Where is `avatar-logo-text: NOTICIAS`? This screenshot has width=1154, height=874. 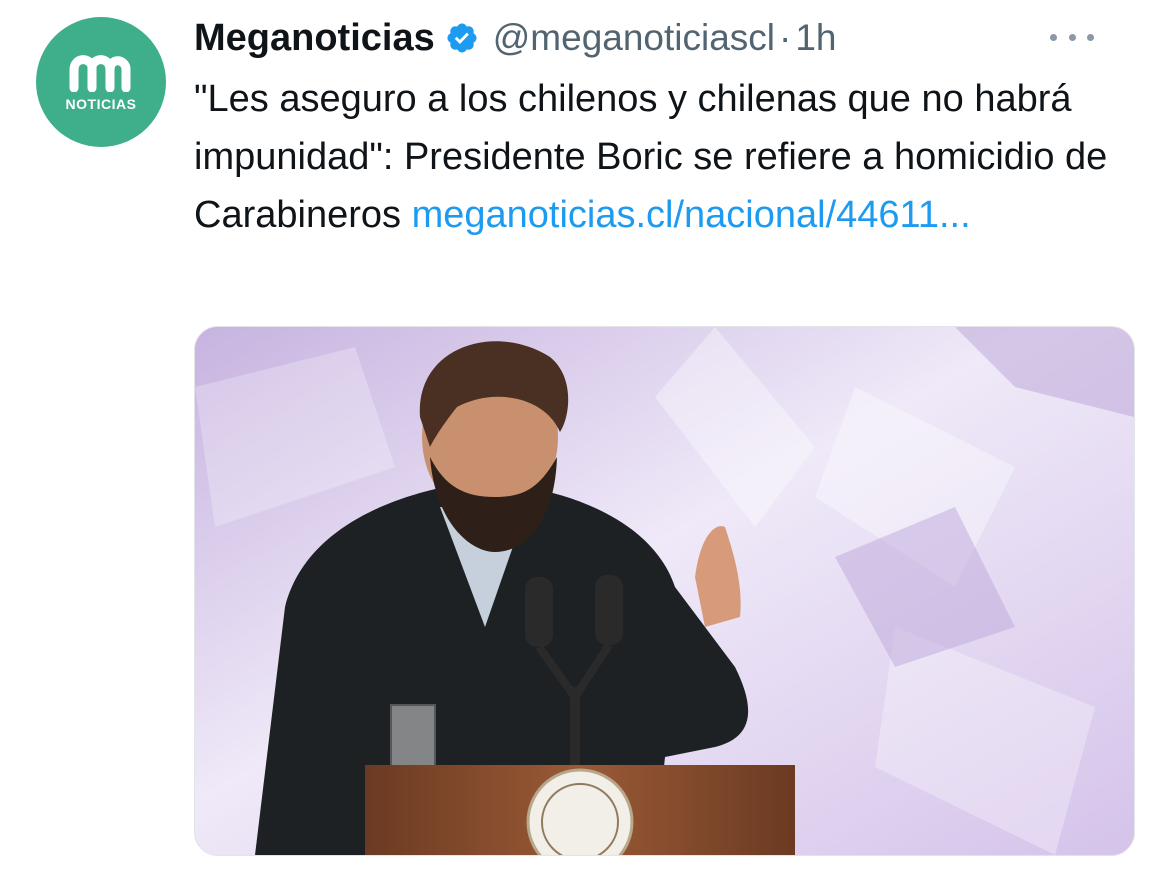
avatar-logo-text: NOTICIAS is located at coordinates (101, 104).